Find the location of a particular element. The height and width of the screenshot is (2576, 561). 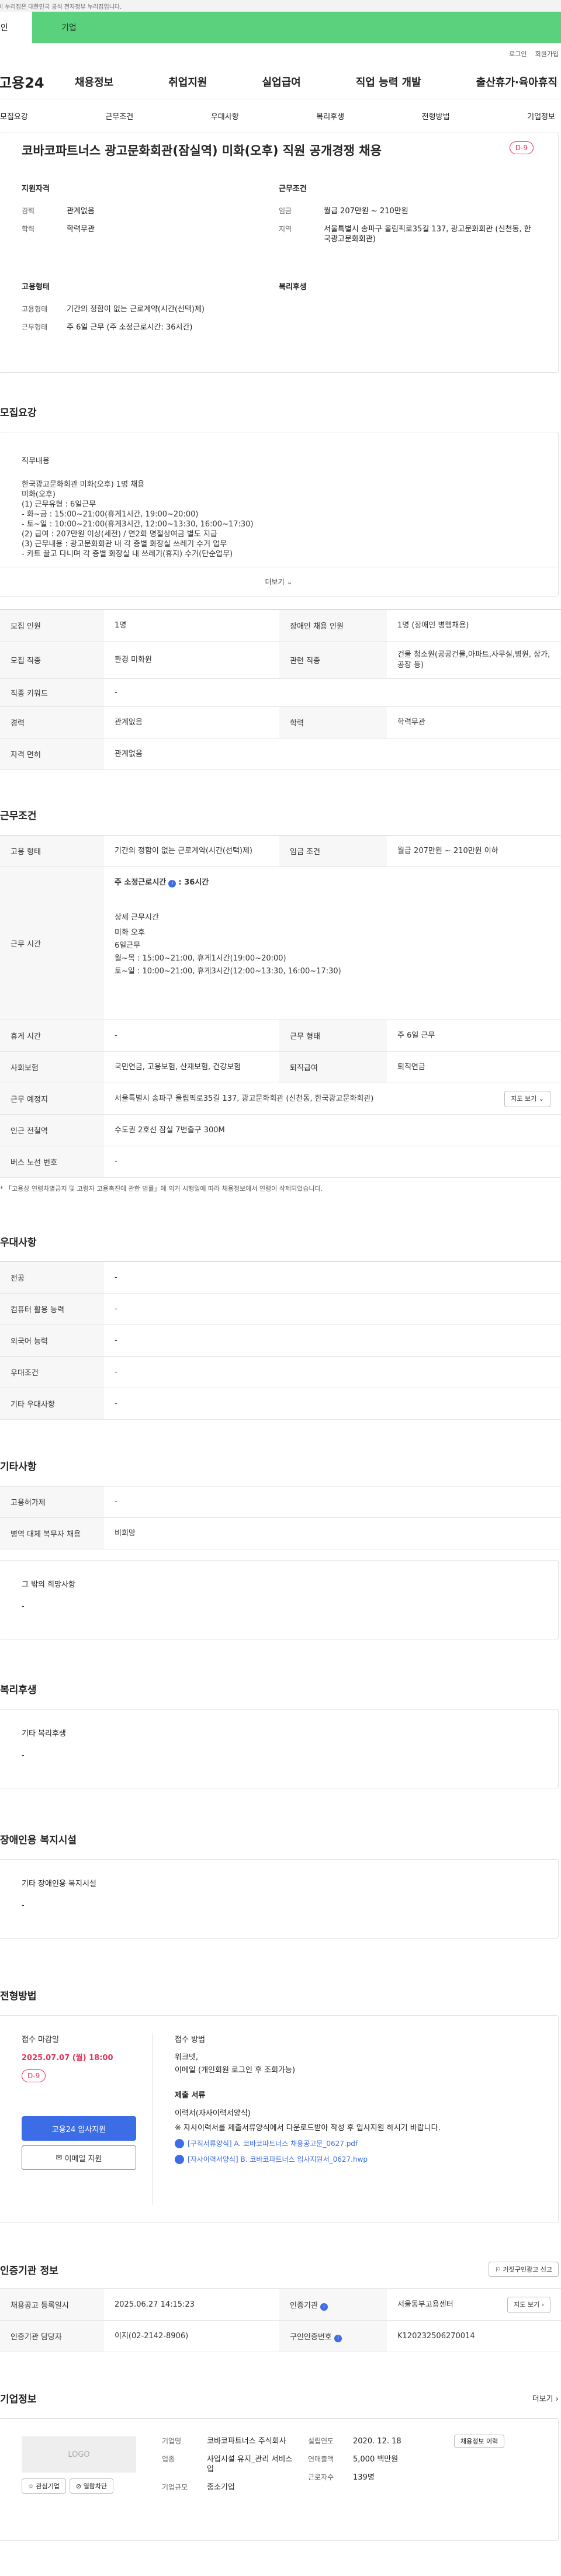

mail-icon: ✉ is located at coordinates (59, 2157).